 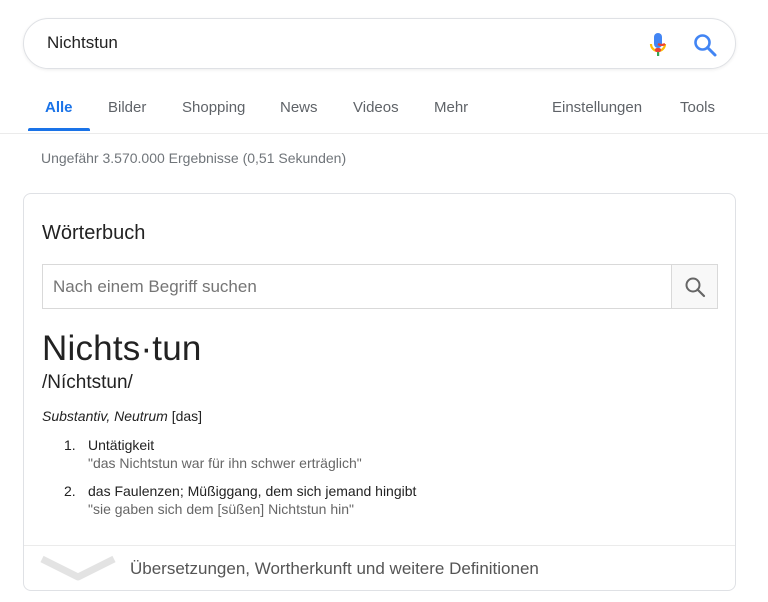 What do you see at coordinates (105, 416) in the screenshot?
I see `word-class: Substantiv, Neutrum` at bounding box center [105, 416].